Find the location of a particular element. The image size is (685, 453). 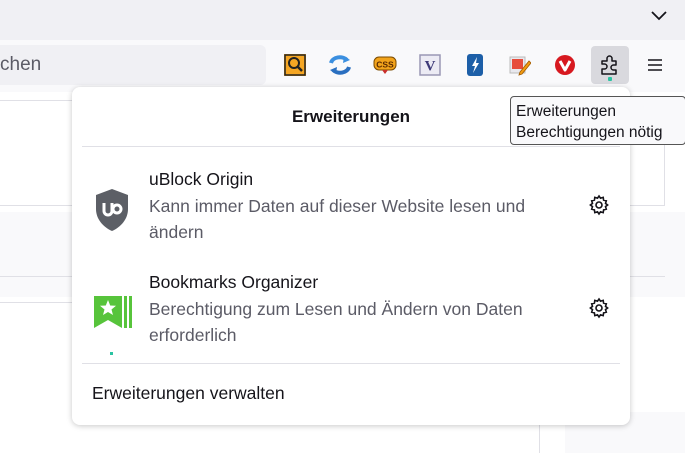

puzzle-piece-icon is located at coordinates (609, 65).